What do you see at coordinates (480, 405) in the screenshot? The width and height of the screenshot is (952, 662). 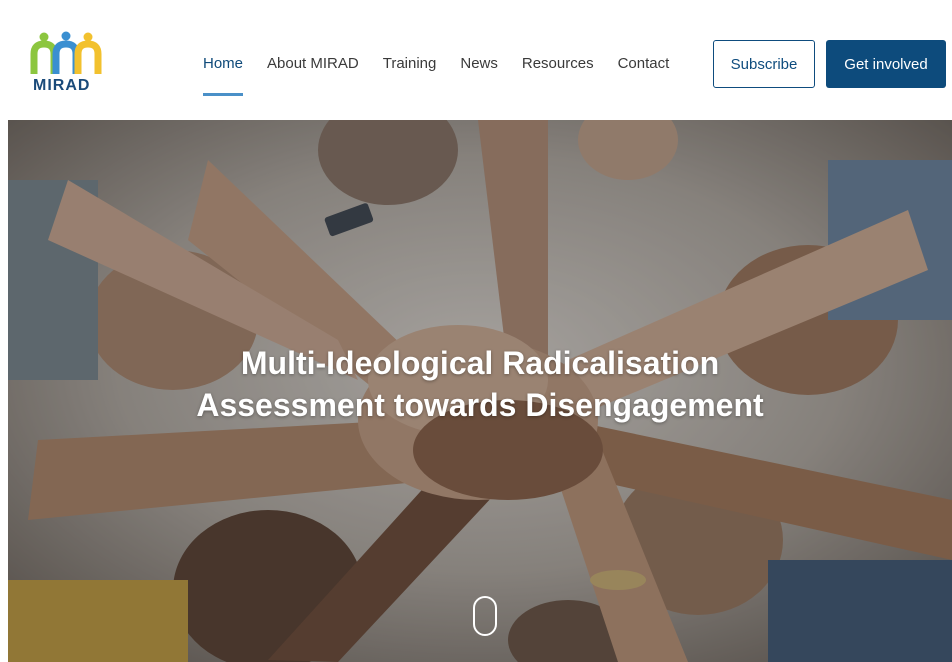 I see `hero-title-line-2: Assessment towards Disengagement` at bounding box center [480, 405].